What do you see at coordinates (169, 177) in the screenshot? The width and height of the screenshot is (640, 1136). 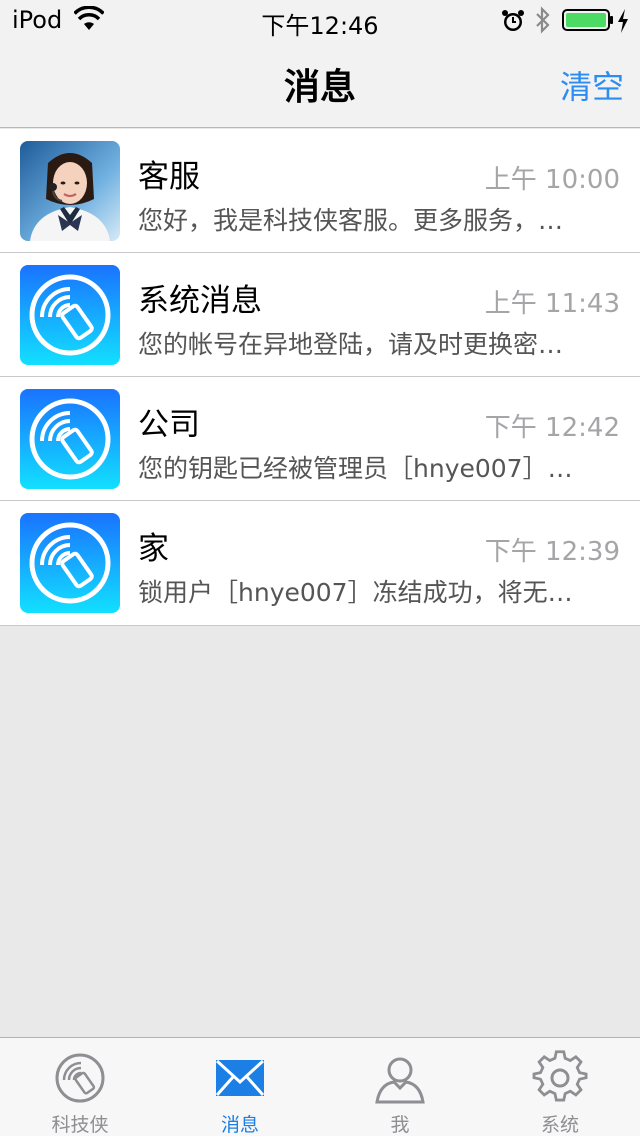 I see `message-title: 客服` at bounding box center [169, 177].